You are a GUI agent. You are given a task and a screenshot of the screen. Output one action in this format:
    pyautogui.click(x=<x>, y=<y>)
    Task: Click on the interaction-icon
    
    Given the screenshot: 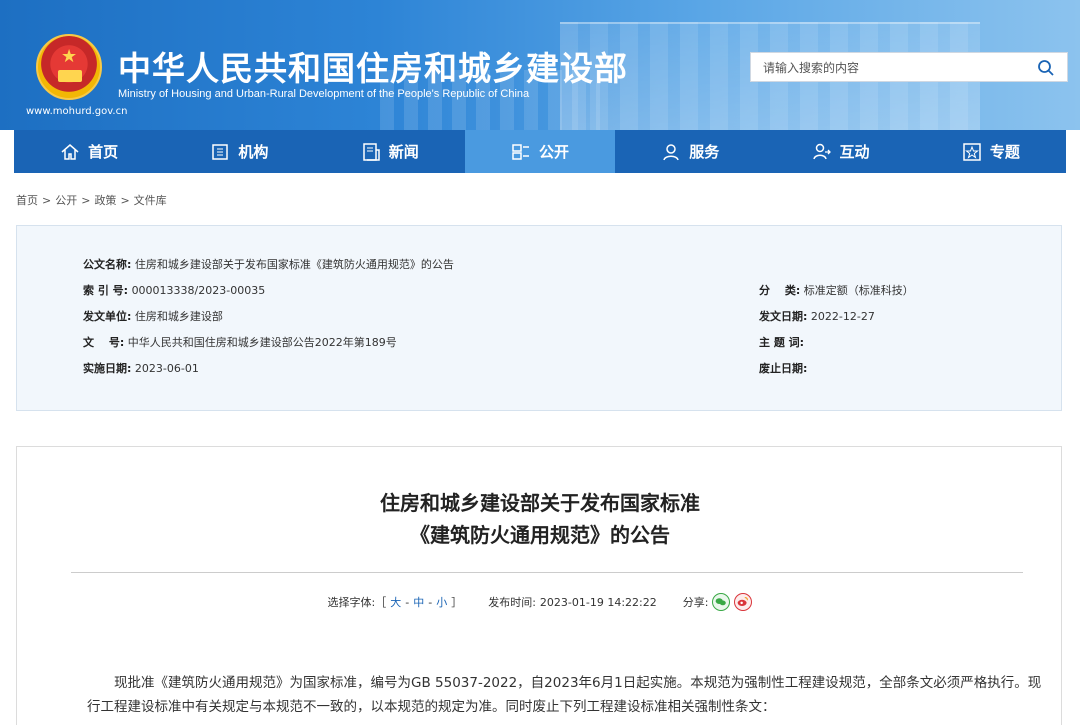 What is the action you would take?
    pyautogui.click(x=821, y=151)
    